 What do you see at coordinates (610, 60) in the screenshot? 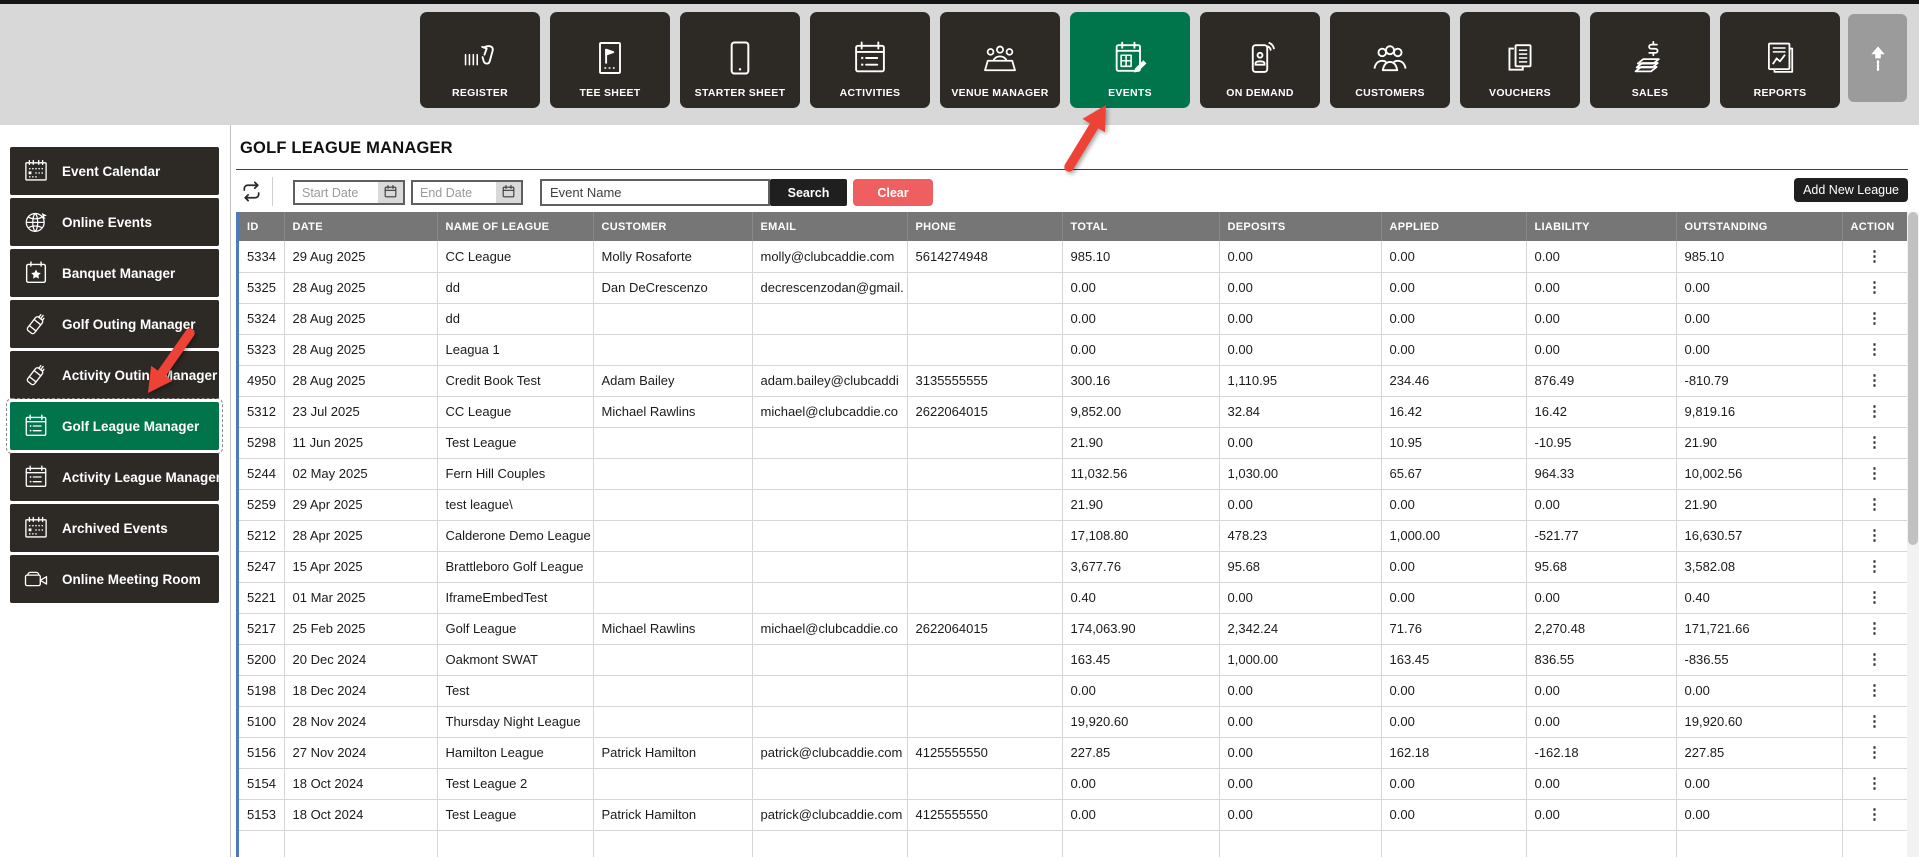
I see `nav-button-tee-sheet: TEE SHEET` at bounding box center [610, 60].